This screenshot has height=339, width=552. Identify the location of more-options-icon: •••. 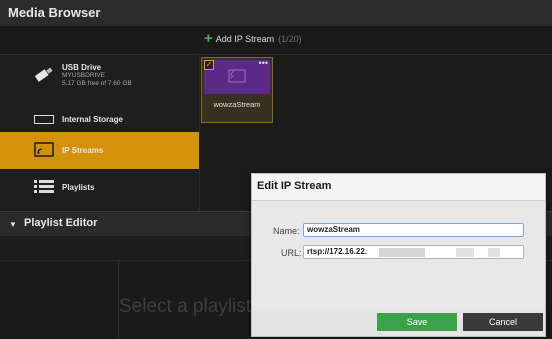
(263, 63).